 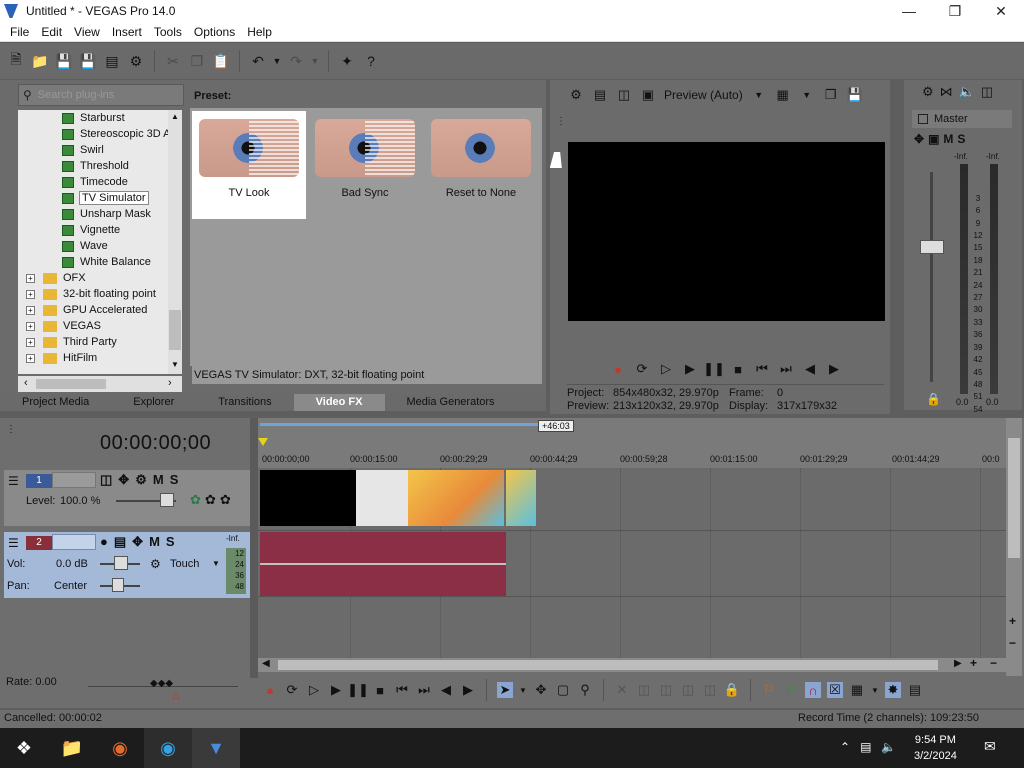 I want to click on master-window-icon, so click(x=923, y=119).